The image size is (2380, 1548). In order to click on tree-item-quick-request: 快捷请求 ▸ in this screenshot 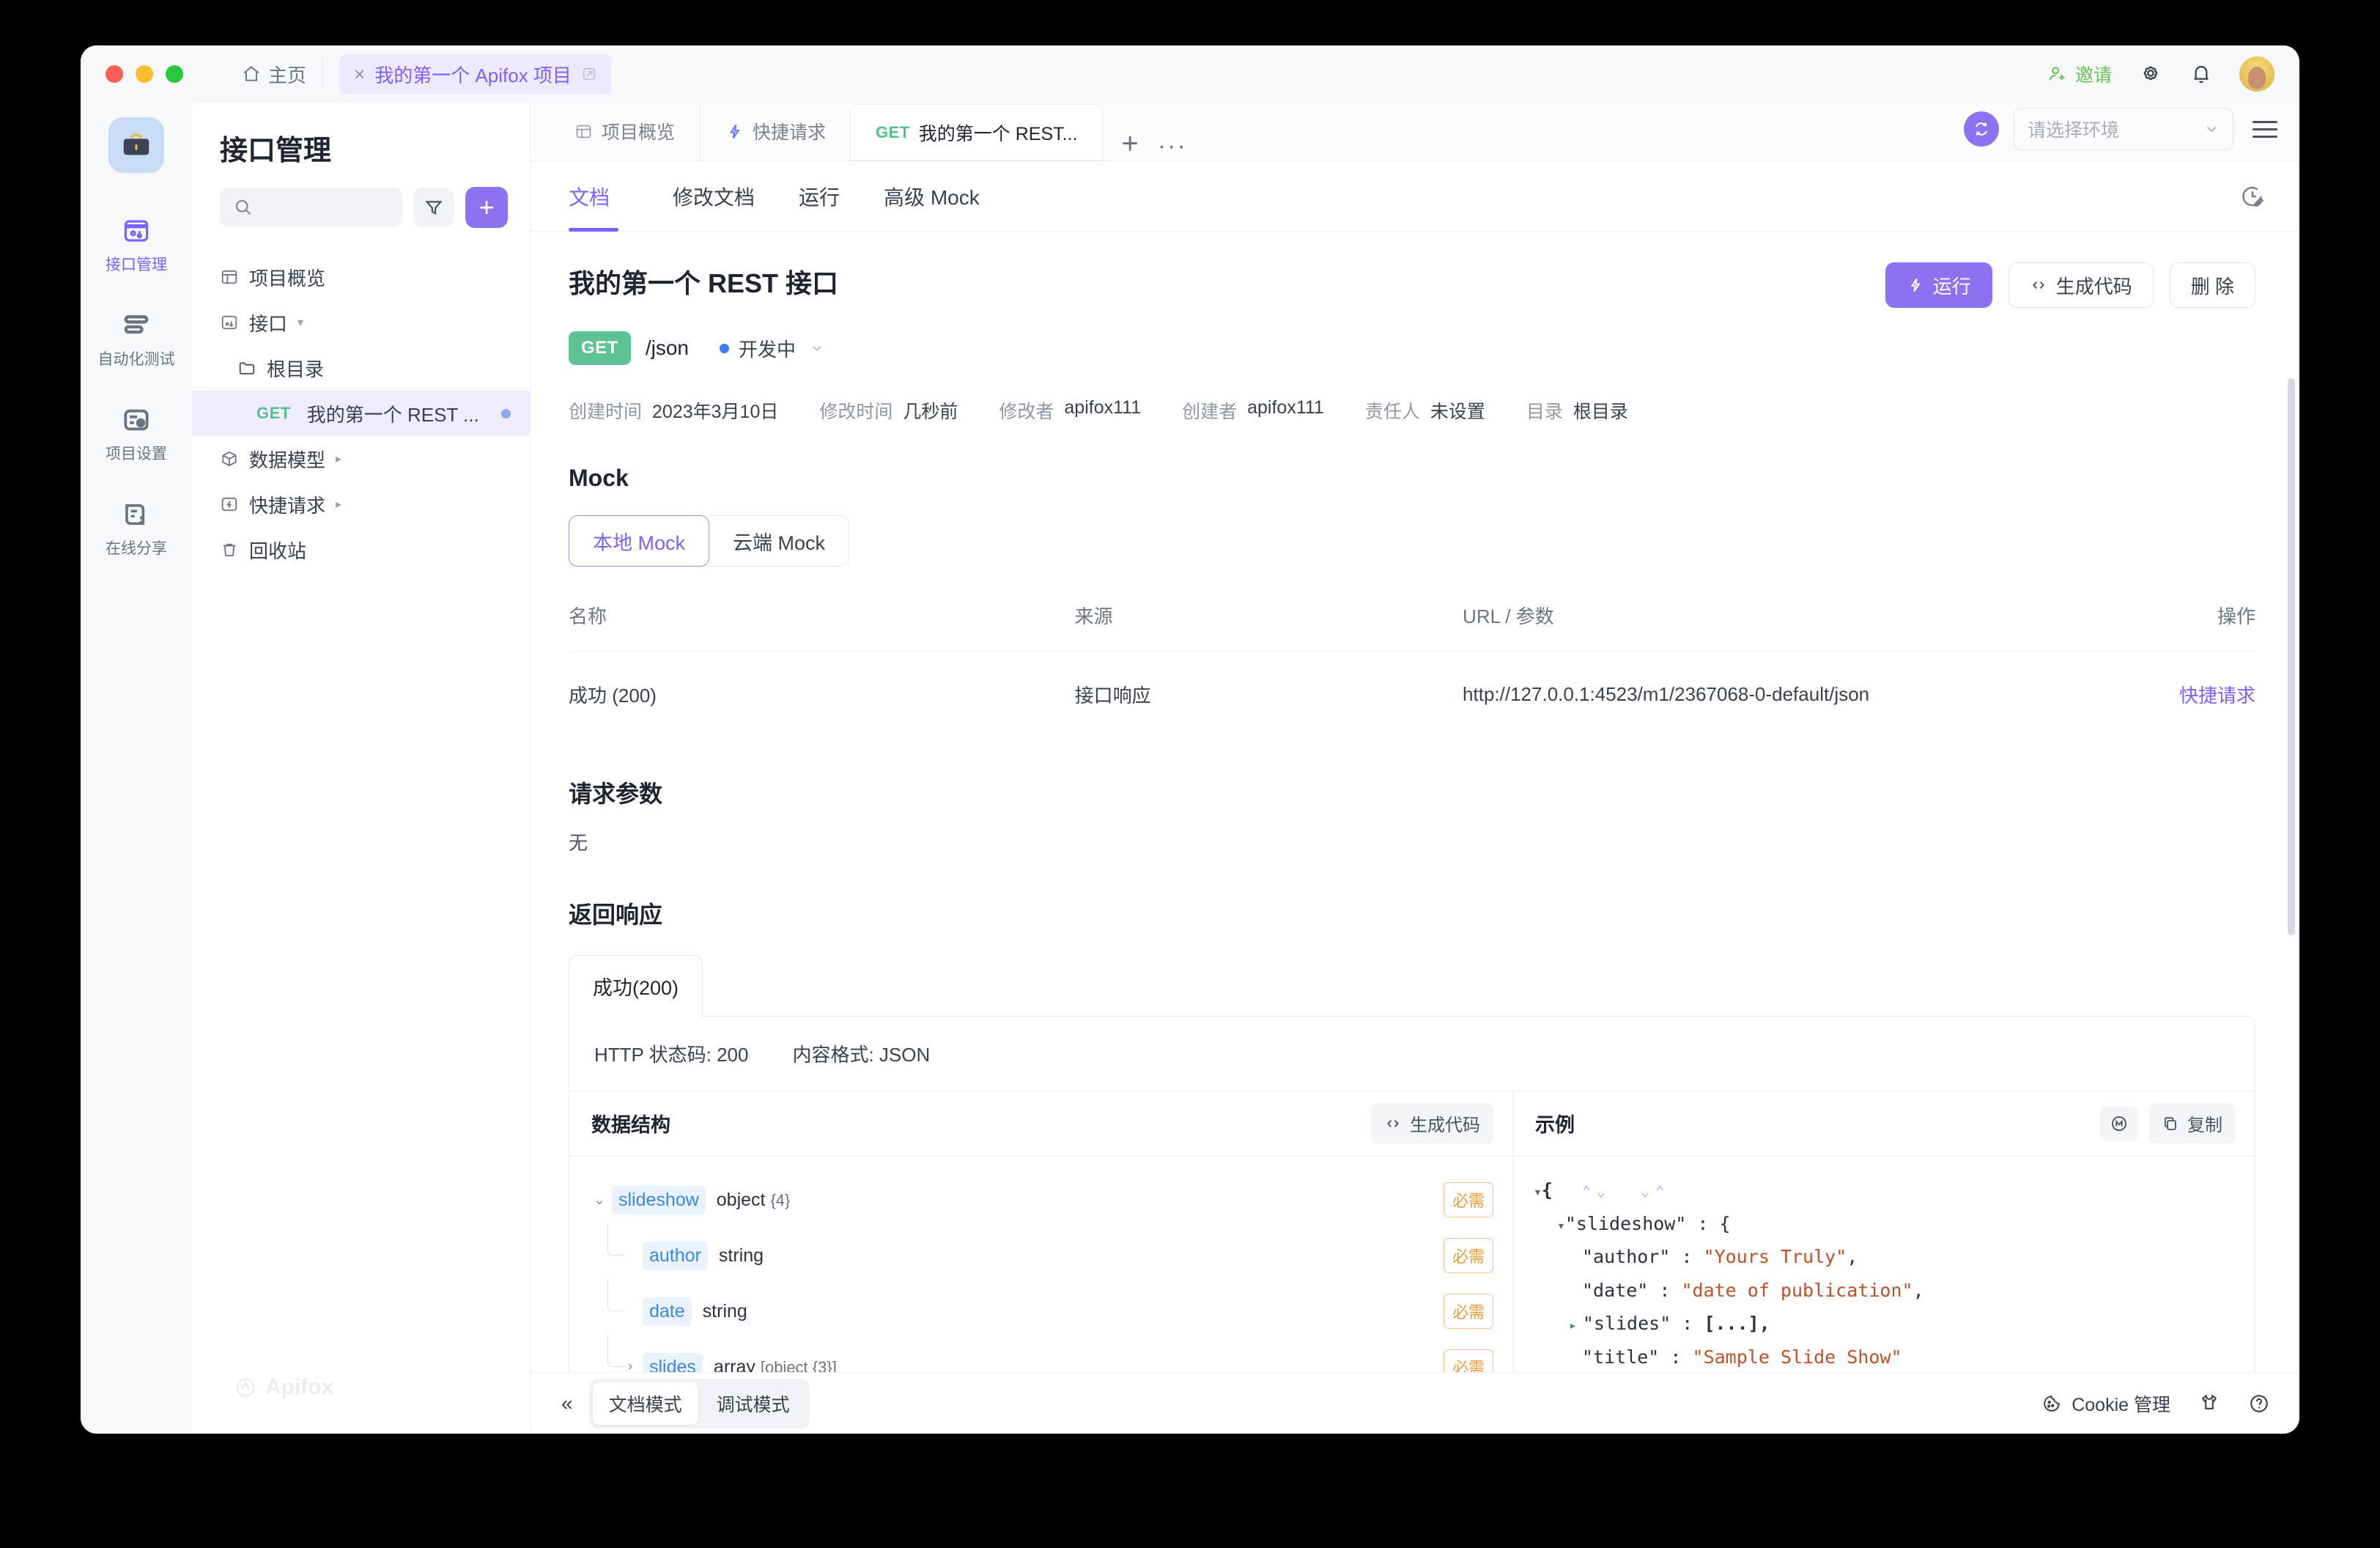, I will do `click(361, 504)`.